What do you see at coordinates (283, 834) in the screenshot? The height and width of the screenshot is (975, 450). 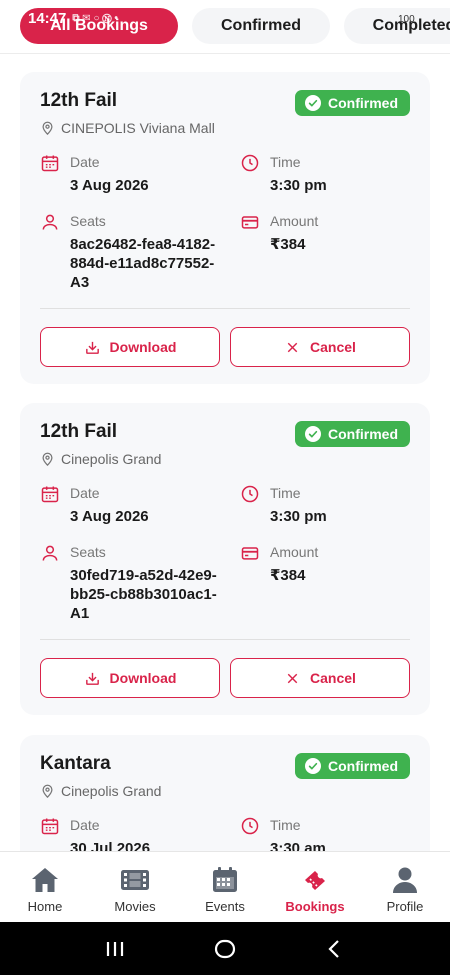 I see `time-info: Time 3:30 am` at bounding box center [283, 834].